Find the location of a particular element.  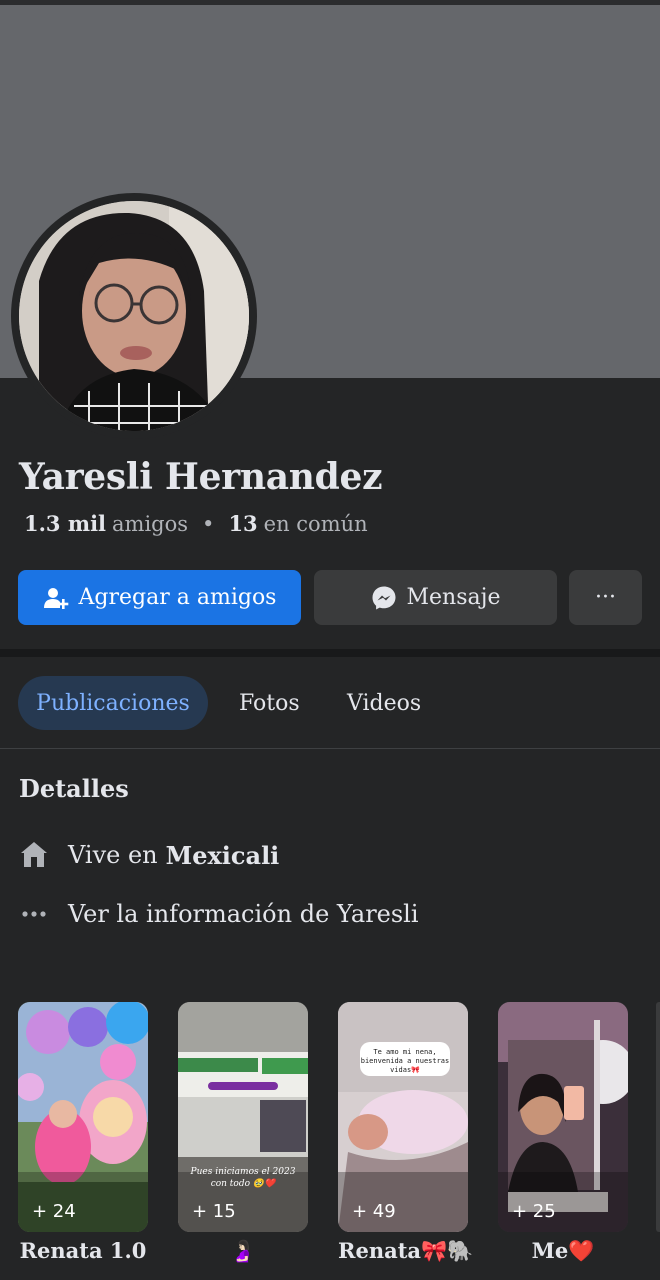

highlight-label: Renata🎀🐘 is located at coordinates (406, 1250).